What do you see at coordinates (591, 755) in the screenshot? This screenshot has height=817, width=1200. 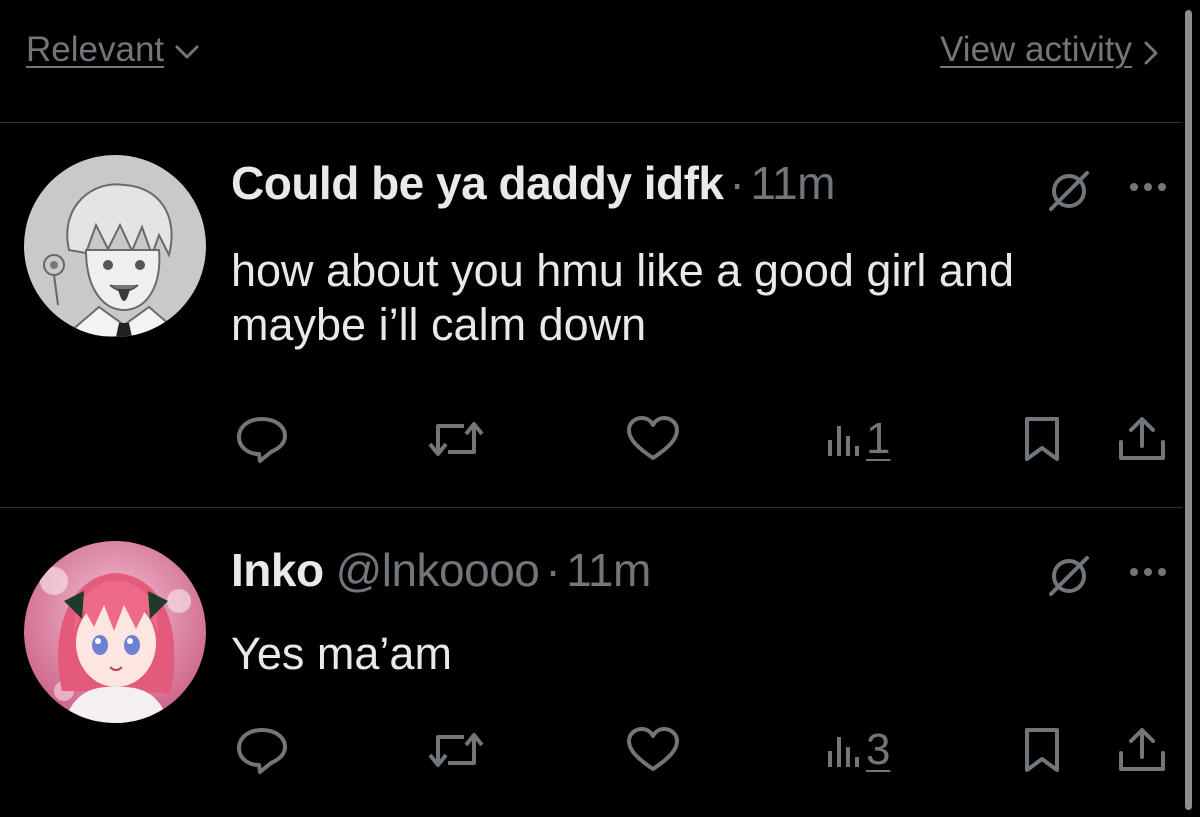 I see `tweet-actions: 3` at bounding box center [591, 755].